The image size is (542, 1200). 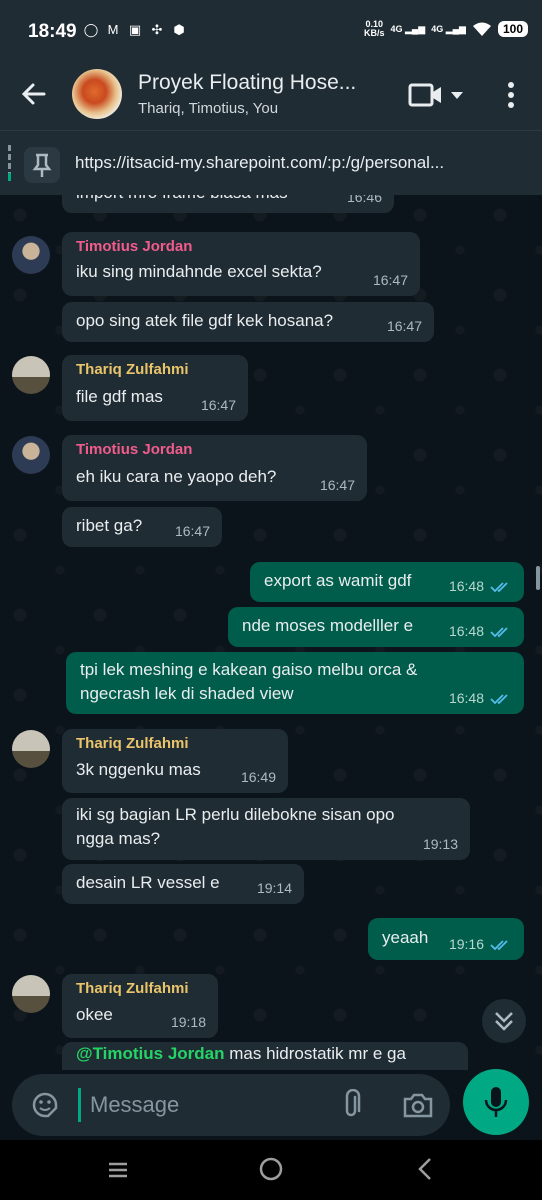 I want to click on status-indicators: 0.10 KB/s 4G ▂▄▆ 4G ▂▄▆ 100, so click(x=446, y=29).